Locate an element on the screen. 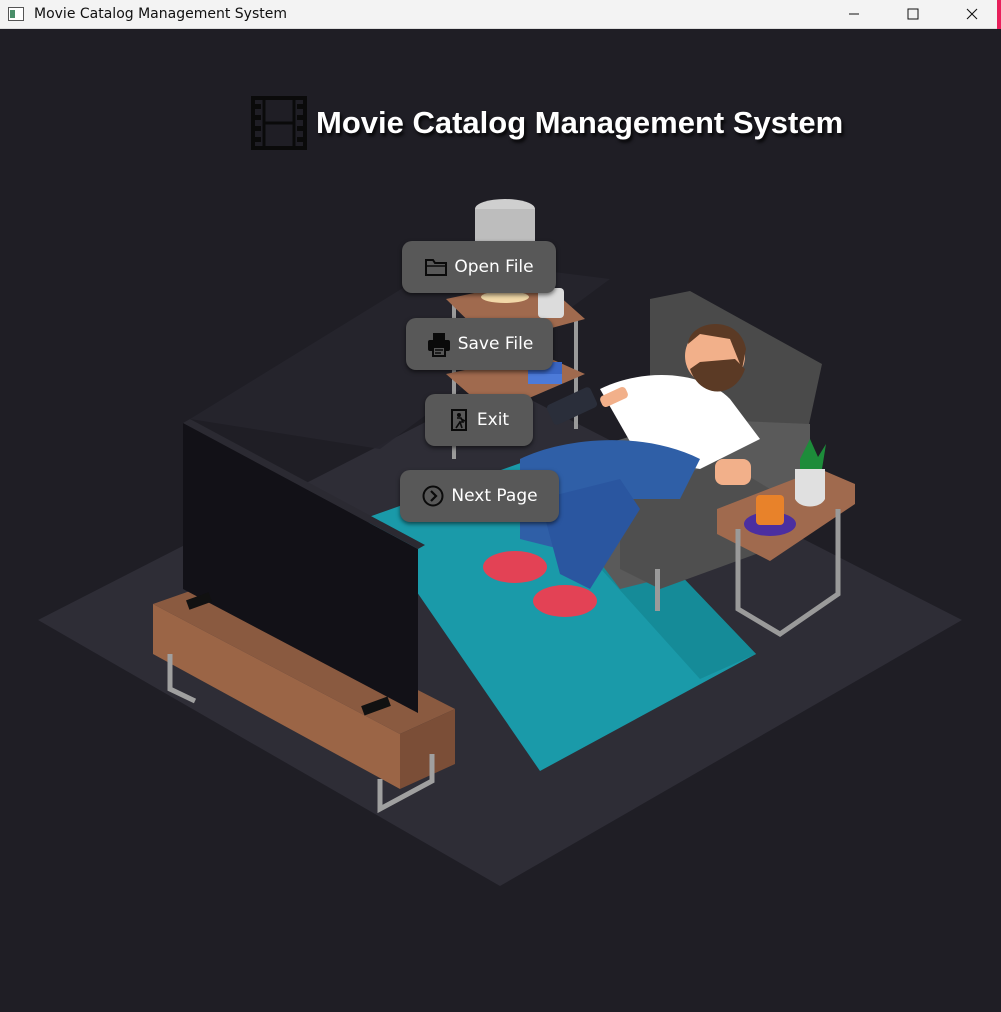  save-file-label: Save File is located at coordinates (495, 344).